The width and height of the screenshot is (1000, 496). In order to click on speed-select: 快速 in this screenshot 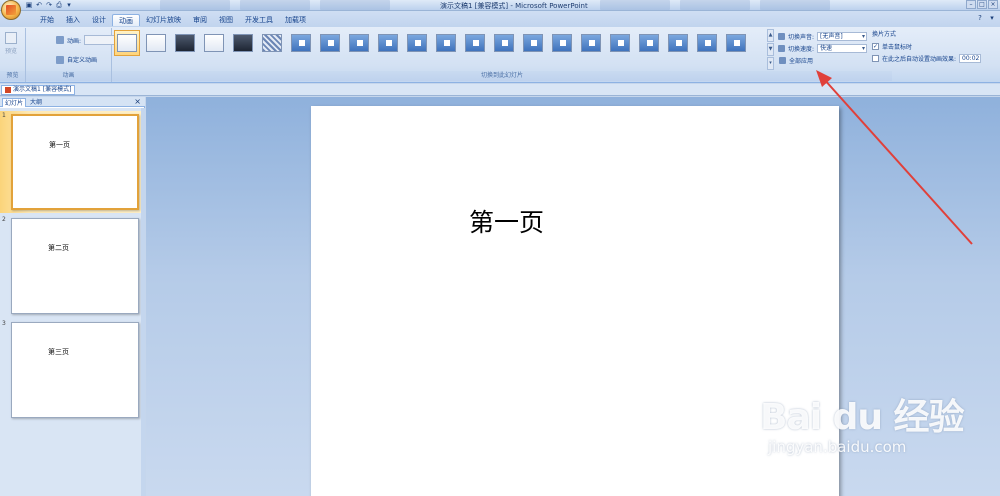, I will do `click(842, 48)`.